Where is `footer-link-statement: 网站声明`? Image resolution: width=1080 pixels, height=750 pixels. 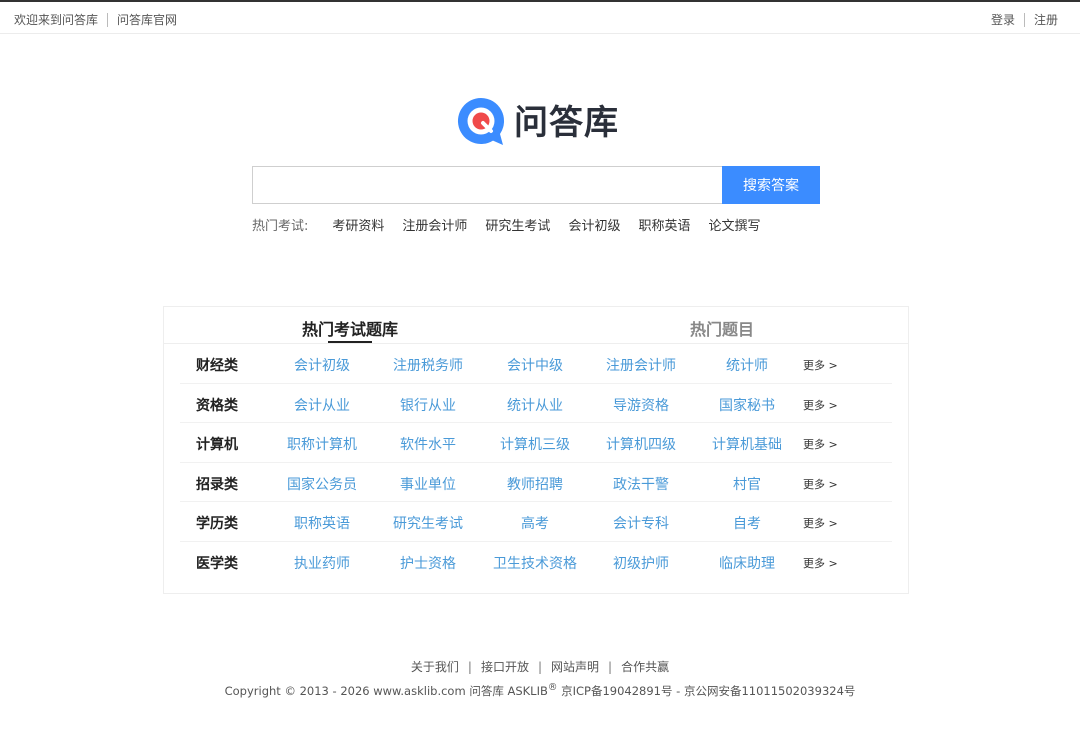
footer-link-statement: 网站声明 is located at coordinates (575, 667).